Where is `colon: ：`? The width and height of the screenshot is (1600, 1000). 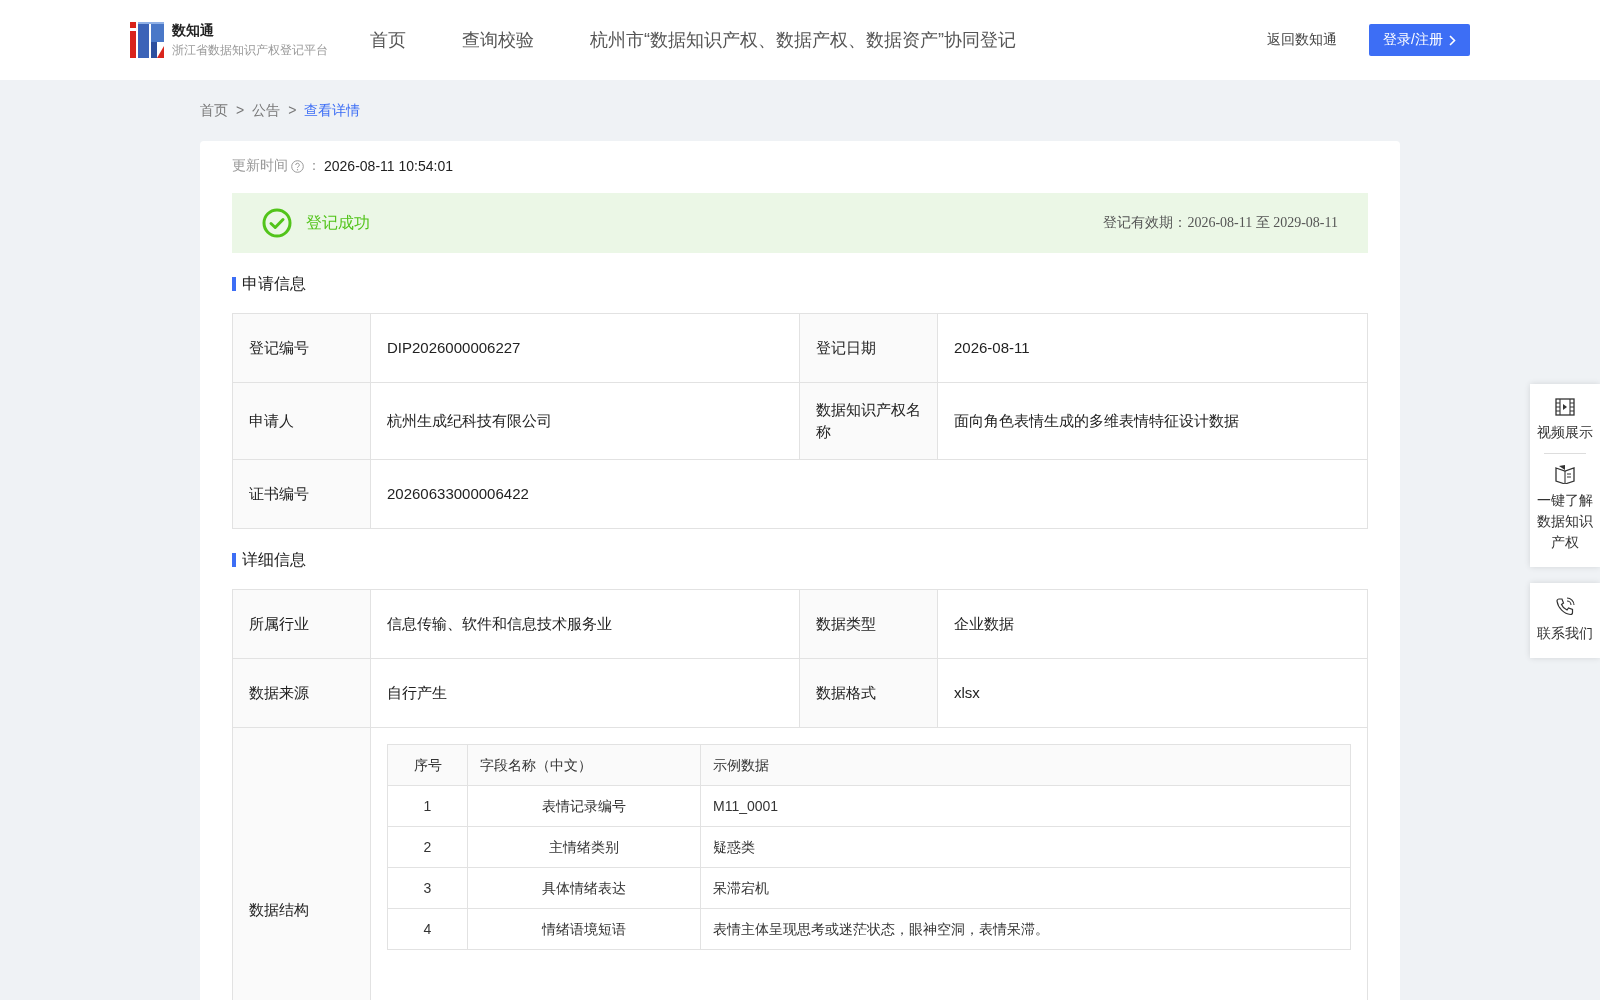
colon: ： is located at coordinates (314, 166).